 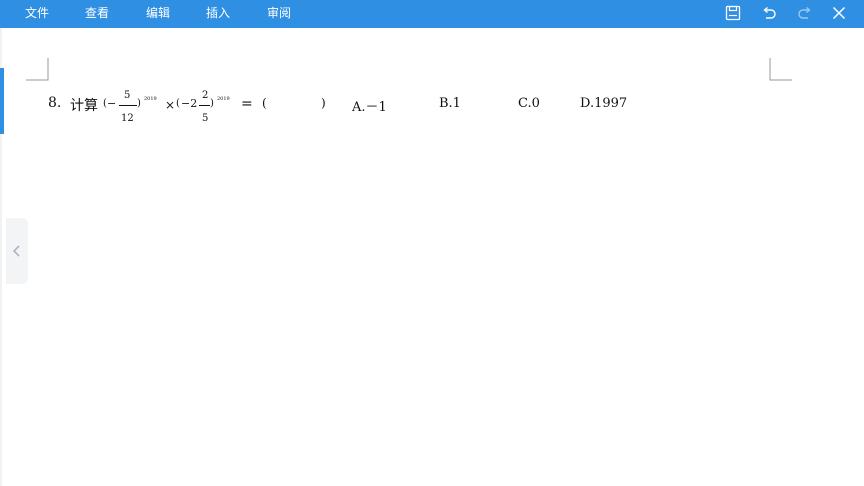 What do you see at coordinates (84, 106) in the screenshot?
I see `question-prompt: 计算` at bounding box center [84, 106].